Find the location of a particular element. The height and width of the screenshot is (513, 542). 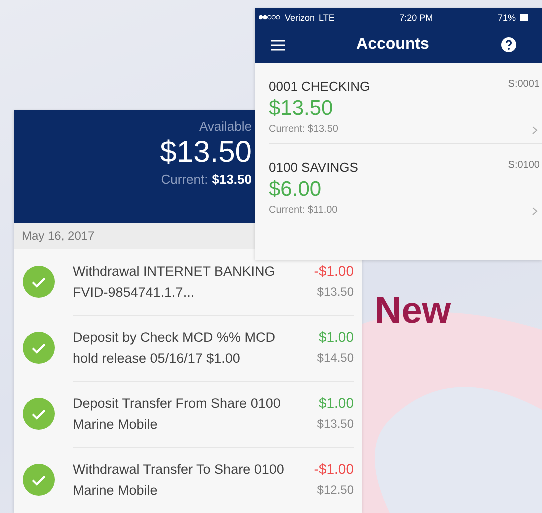

account-code: S:0001 is located at coordinates (524, 84).